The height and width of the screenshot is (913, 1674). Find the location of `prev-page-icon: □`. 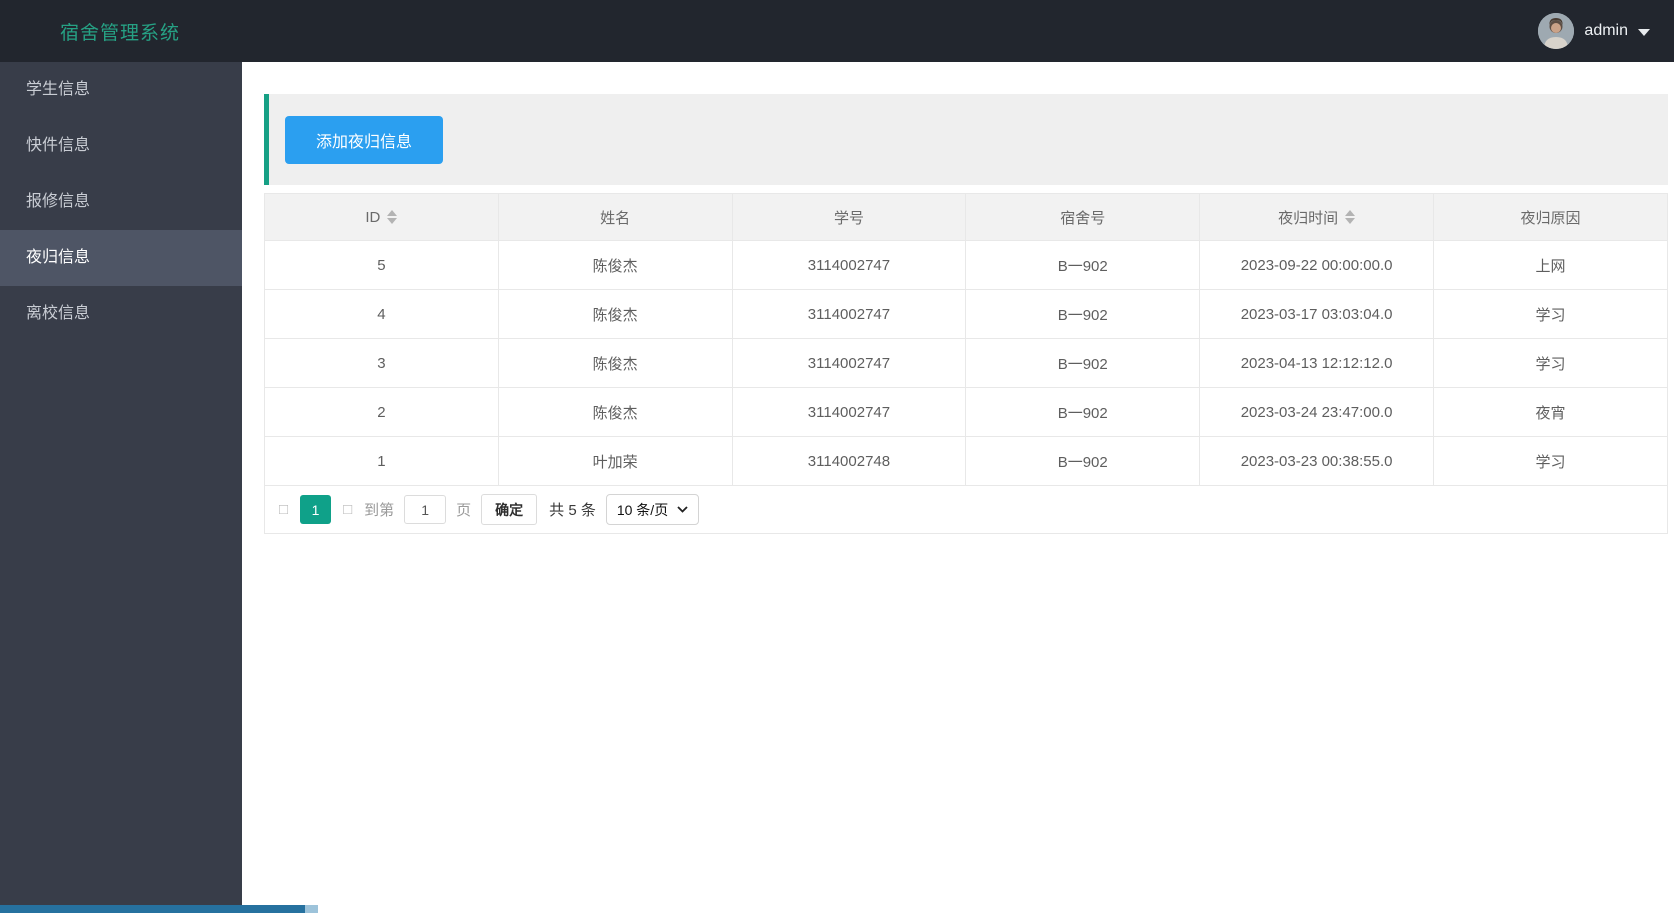

prev-page-icon: □ is located at coordinates (283, 509).